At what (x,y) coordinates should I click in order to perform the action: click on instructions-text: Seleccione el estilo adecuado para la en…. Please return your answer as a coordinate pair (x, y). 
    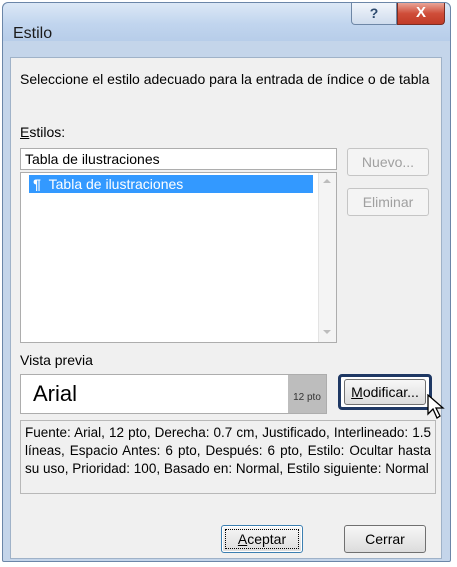
    Looking at the image, I should click on (225, 79).